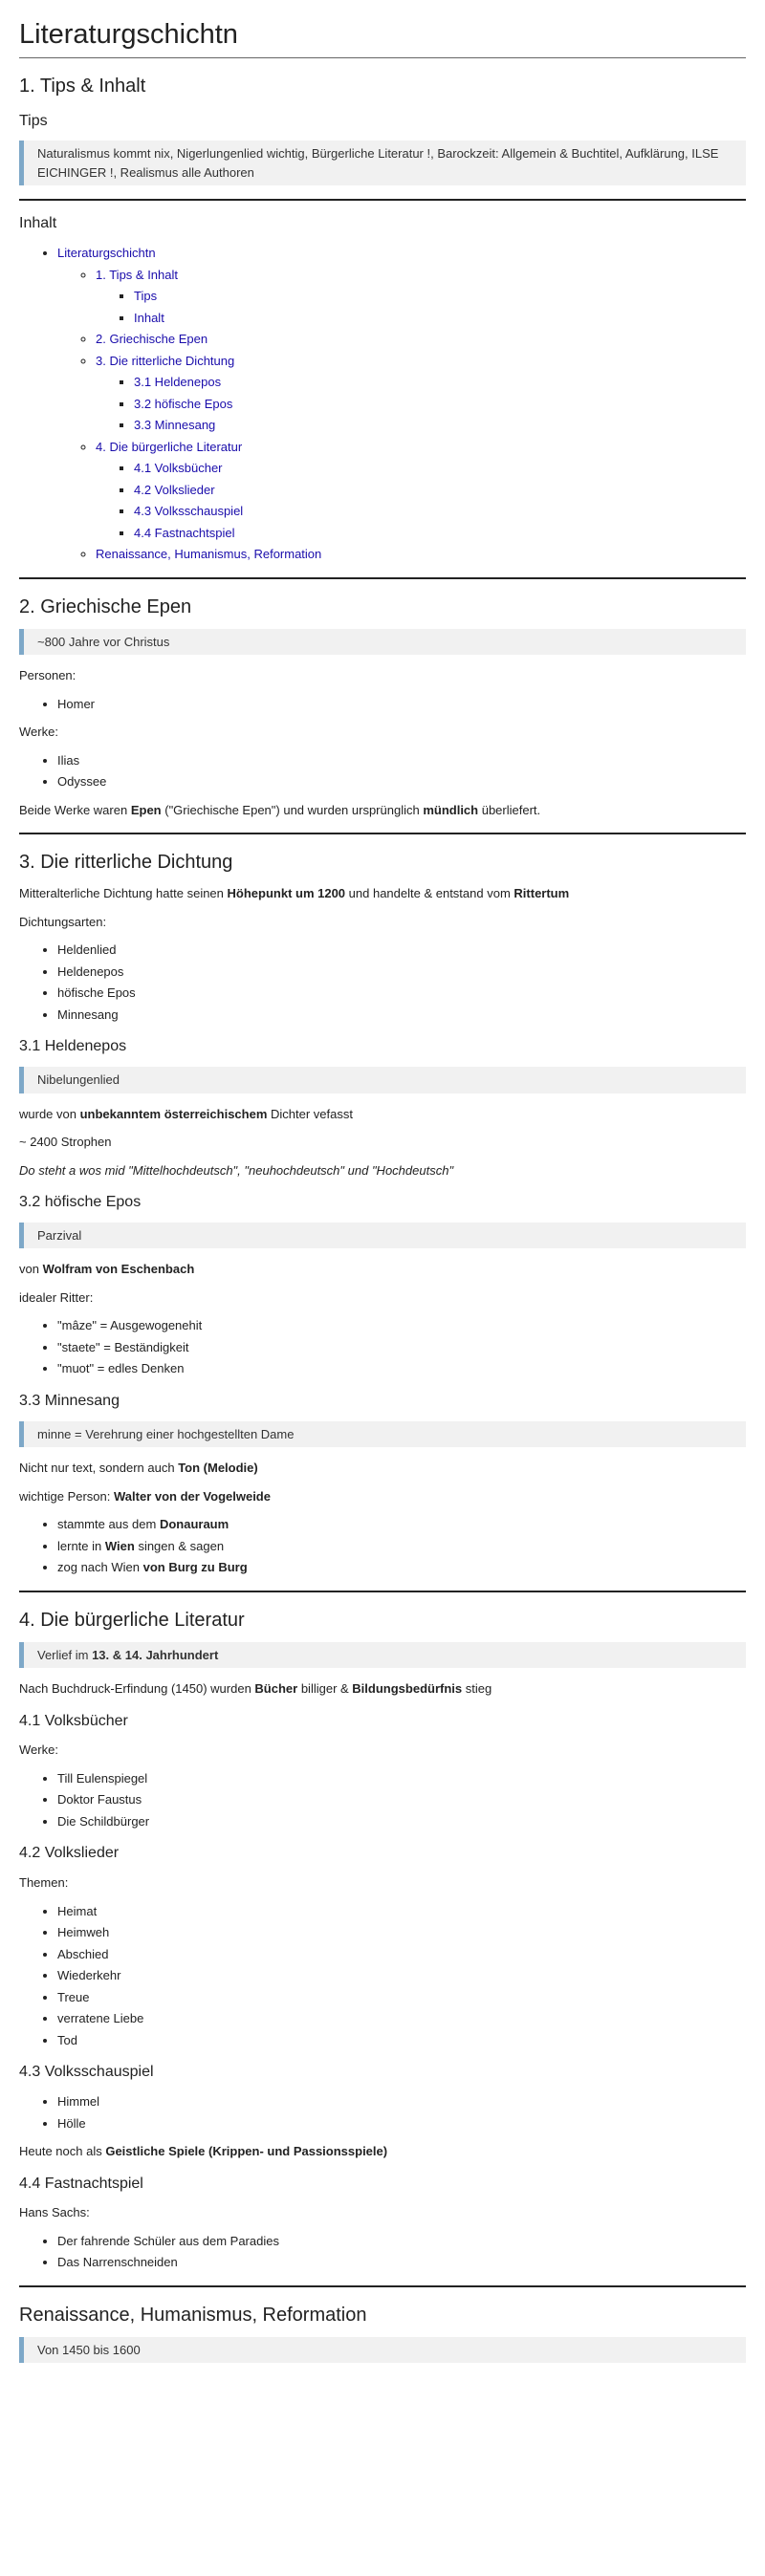 This screenshot has width=765, height=2576. What do you see at coordinates (402, 782) in the screenshot?
I see `list-item: Odyssee` at bounding box center [402, 782].